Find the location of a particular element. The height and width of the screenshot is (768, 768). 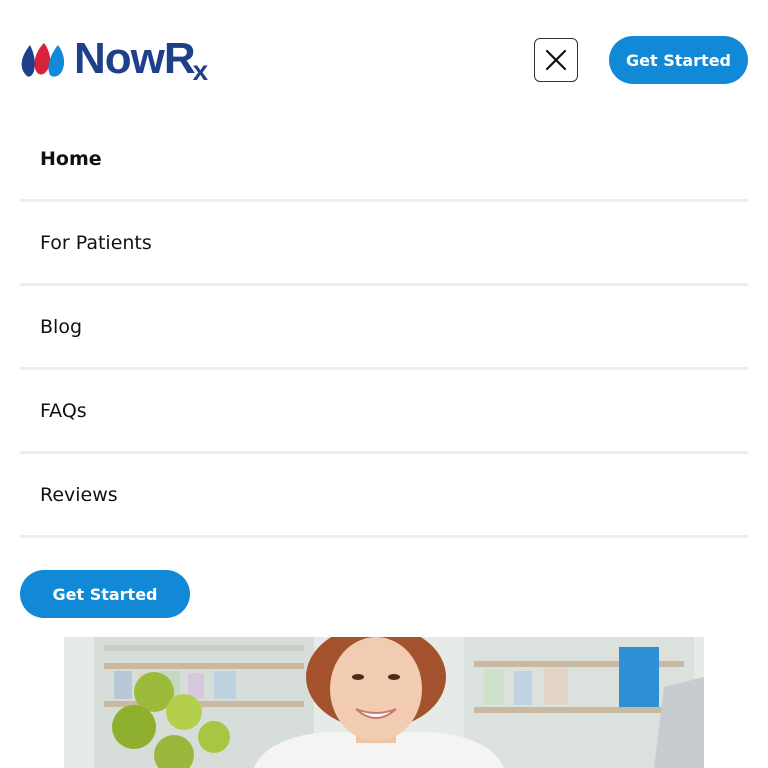

close-menu-button is located at coordinates (556, 60).